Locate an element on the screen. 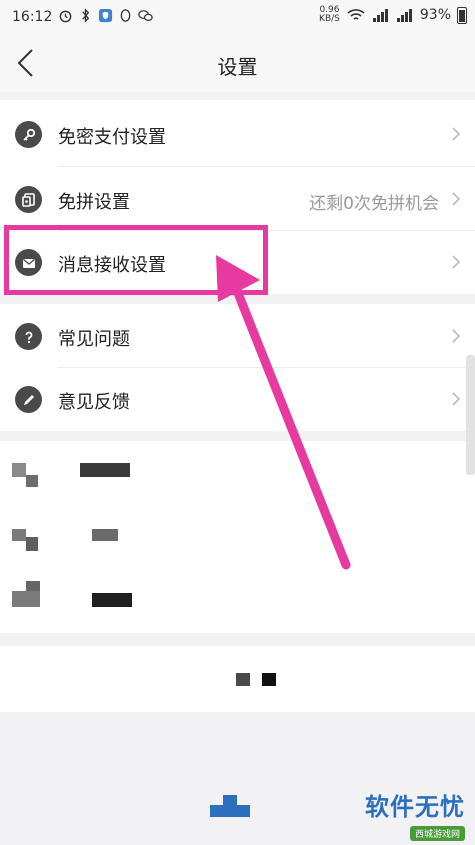 The width and height of the screenshot is (475, 845). status-time: 16:12 is located at coordinates (32, 17).